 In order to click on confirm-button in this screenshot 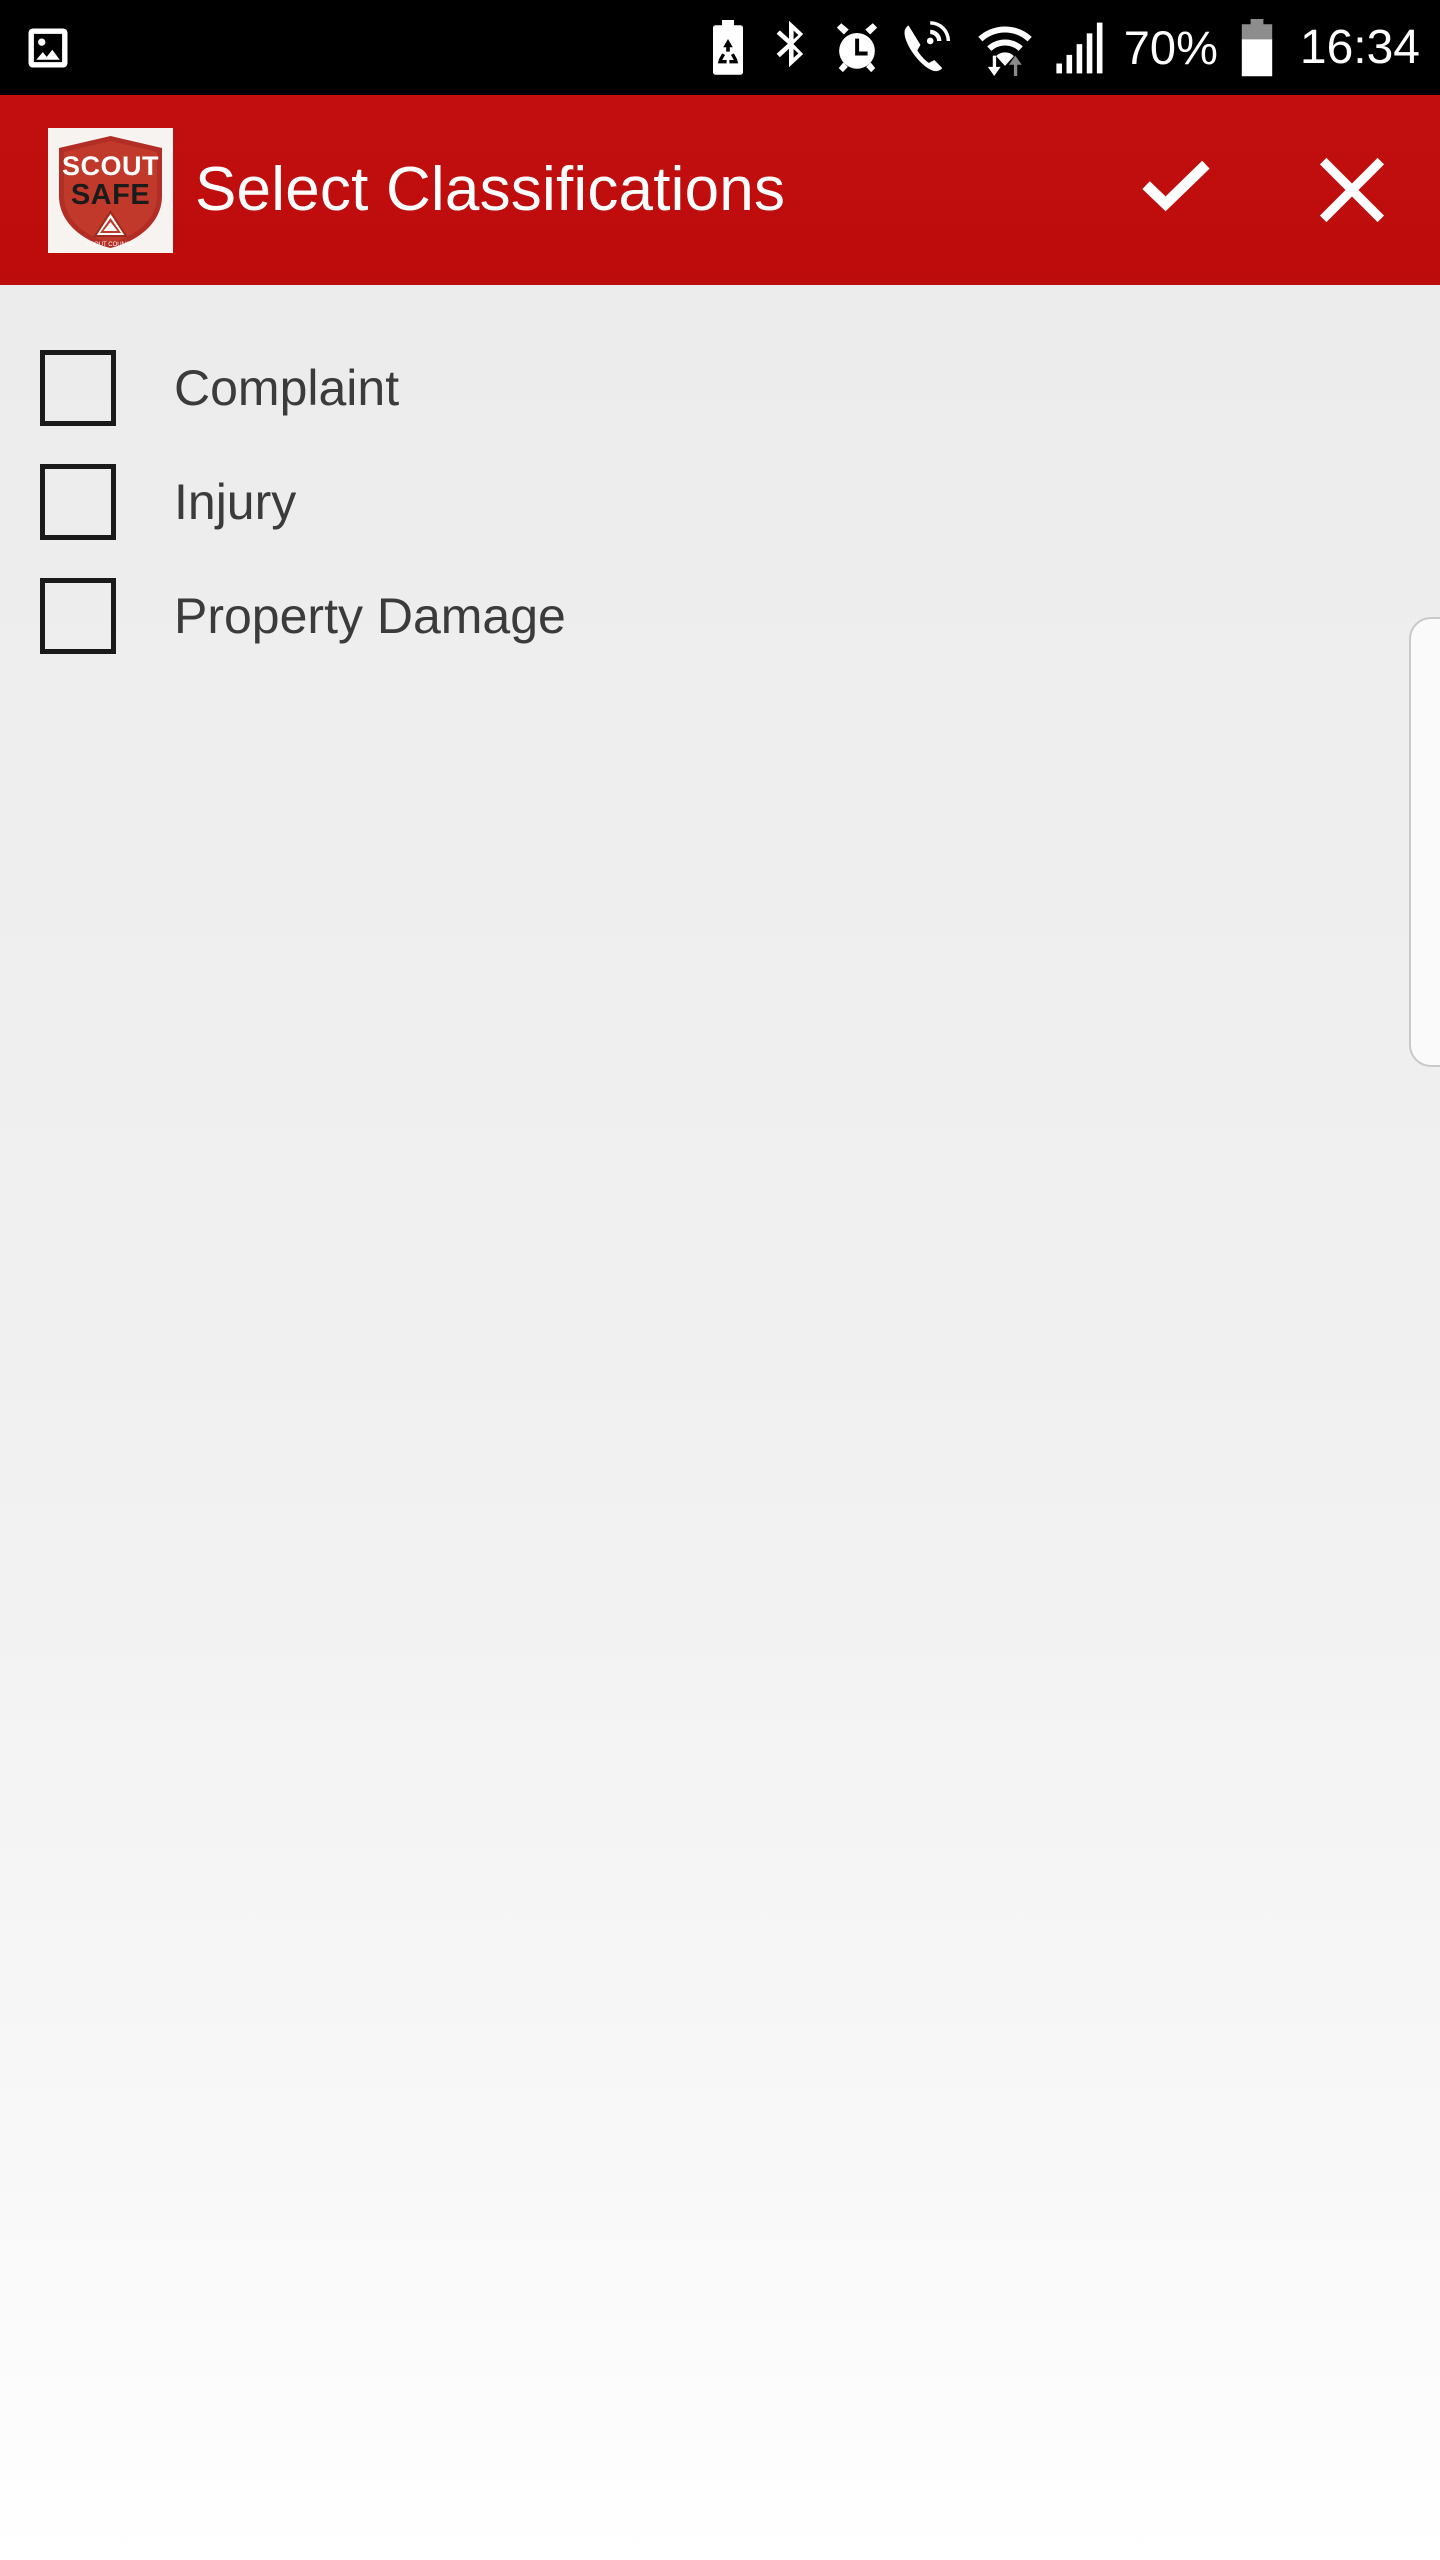, I will do `click(1176, 190)`.